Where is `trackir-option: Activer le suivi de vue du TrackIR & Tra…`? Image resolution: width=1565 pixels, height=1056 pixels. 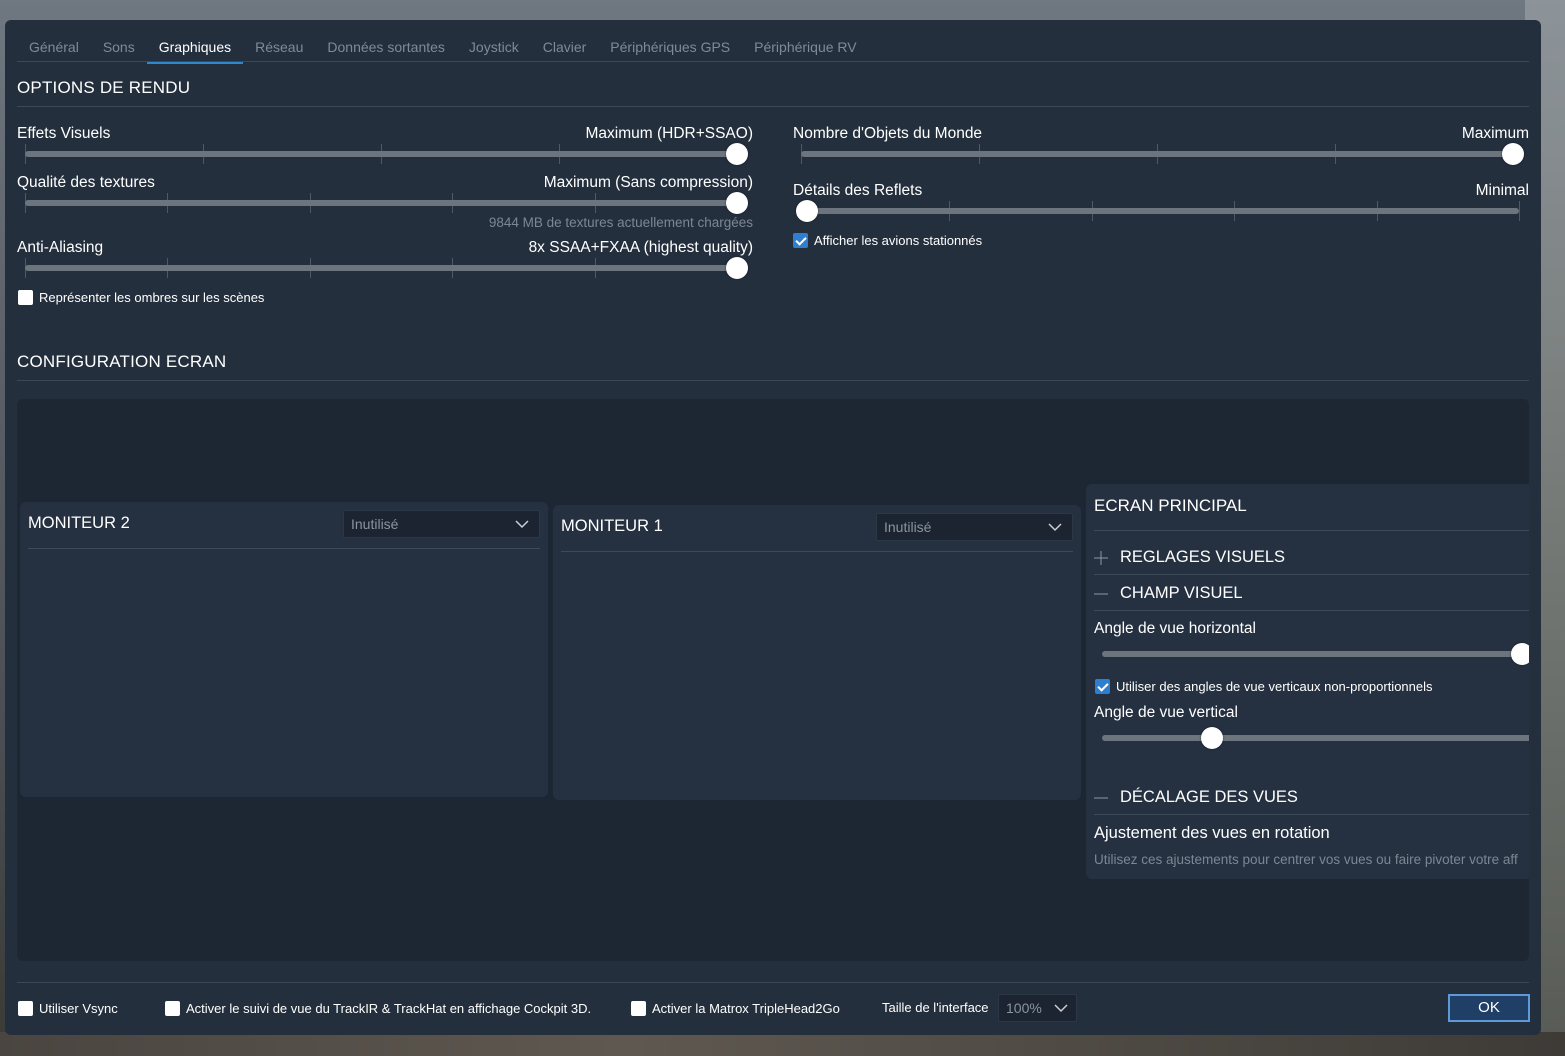 trackir-option: Activer le suivi de vue du TrackIR & Tra… is located at coordinates (378, 1008).